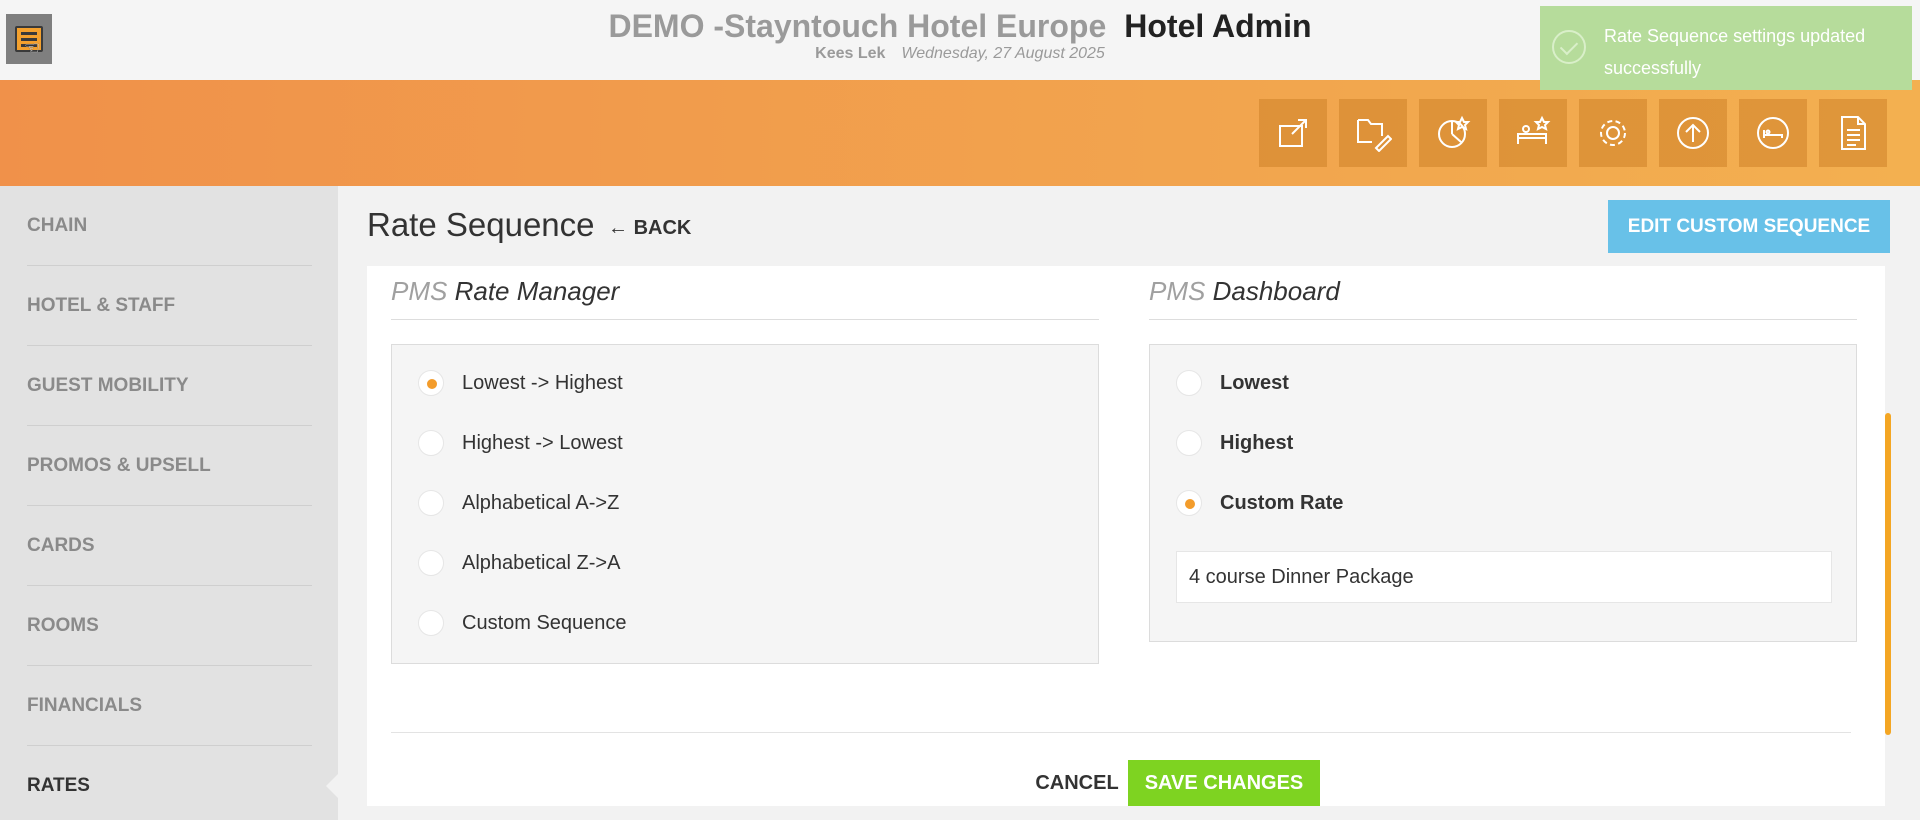  Describe the element at coordinates (1534, 129) in the screenshot. I see `staff-star-icon` at that location.